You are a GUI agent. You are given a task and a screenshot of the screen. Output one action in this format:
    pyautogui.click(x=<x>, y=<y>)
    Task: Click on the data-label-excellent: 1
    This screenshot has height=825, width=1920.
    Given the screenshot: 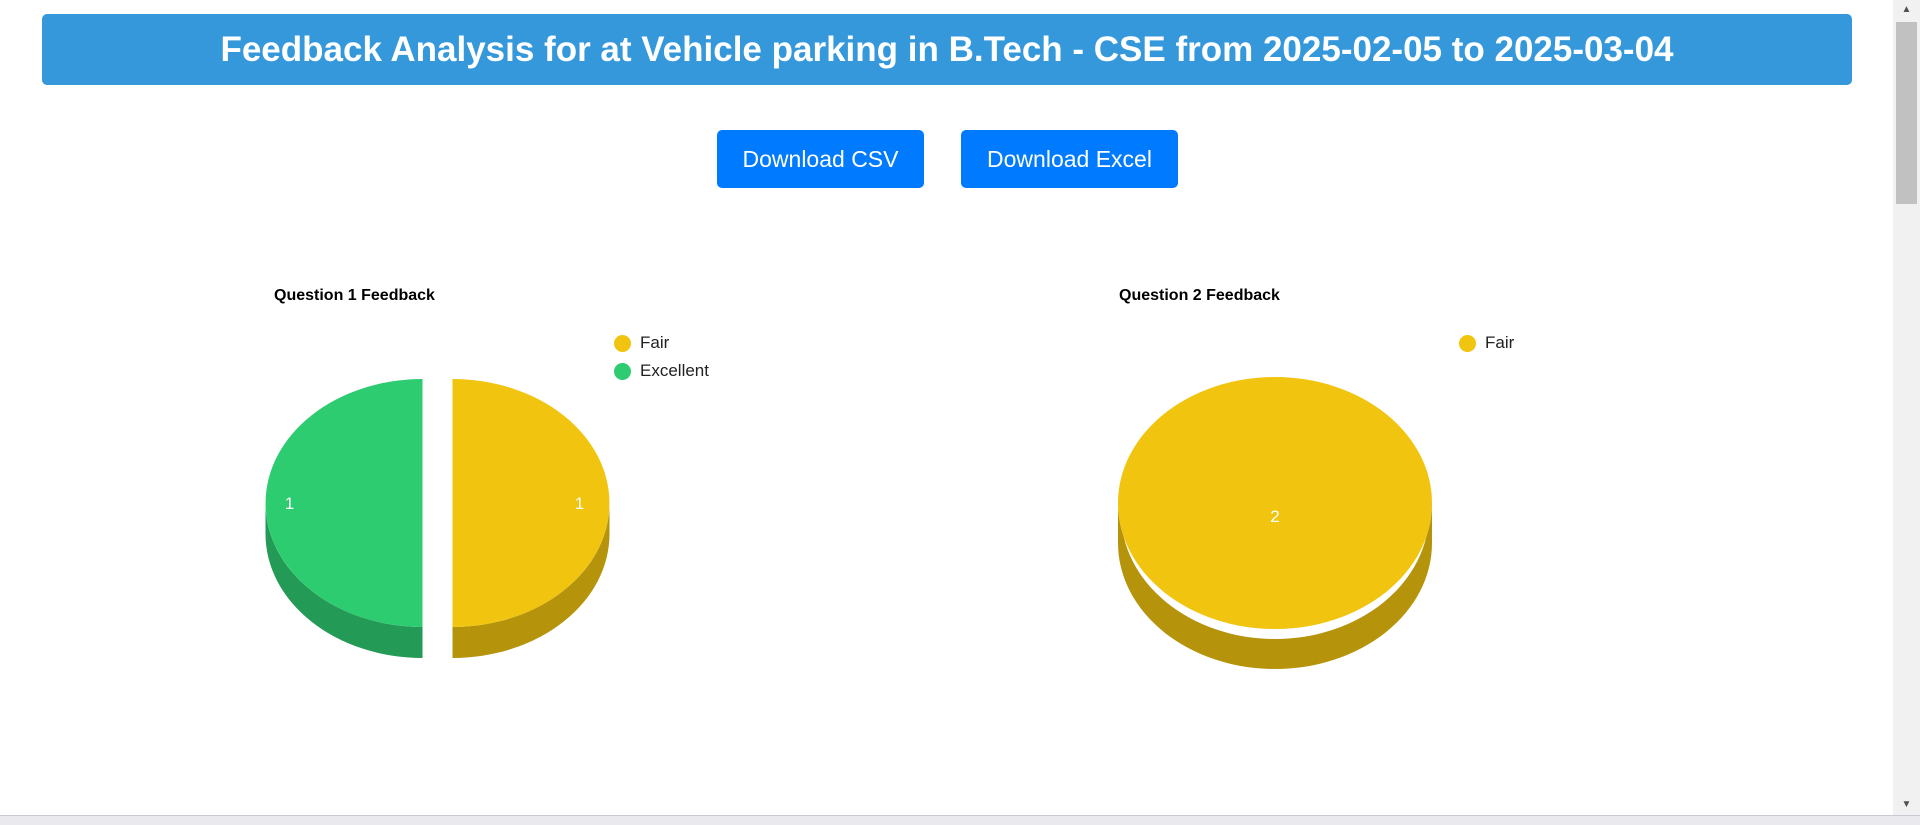 What is the action you would take?
    pyautogui.click(x=289, y=503)
    